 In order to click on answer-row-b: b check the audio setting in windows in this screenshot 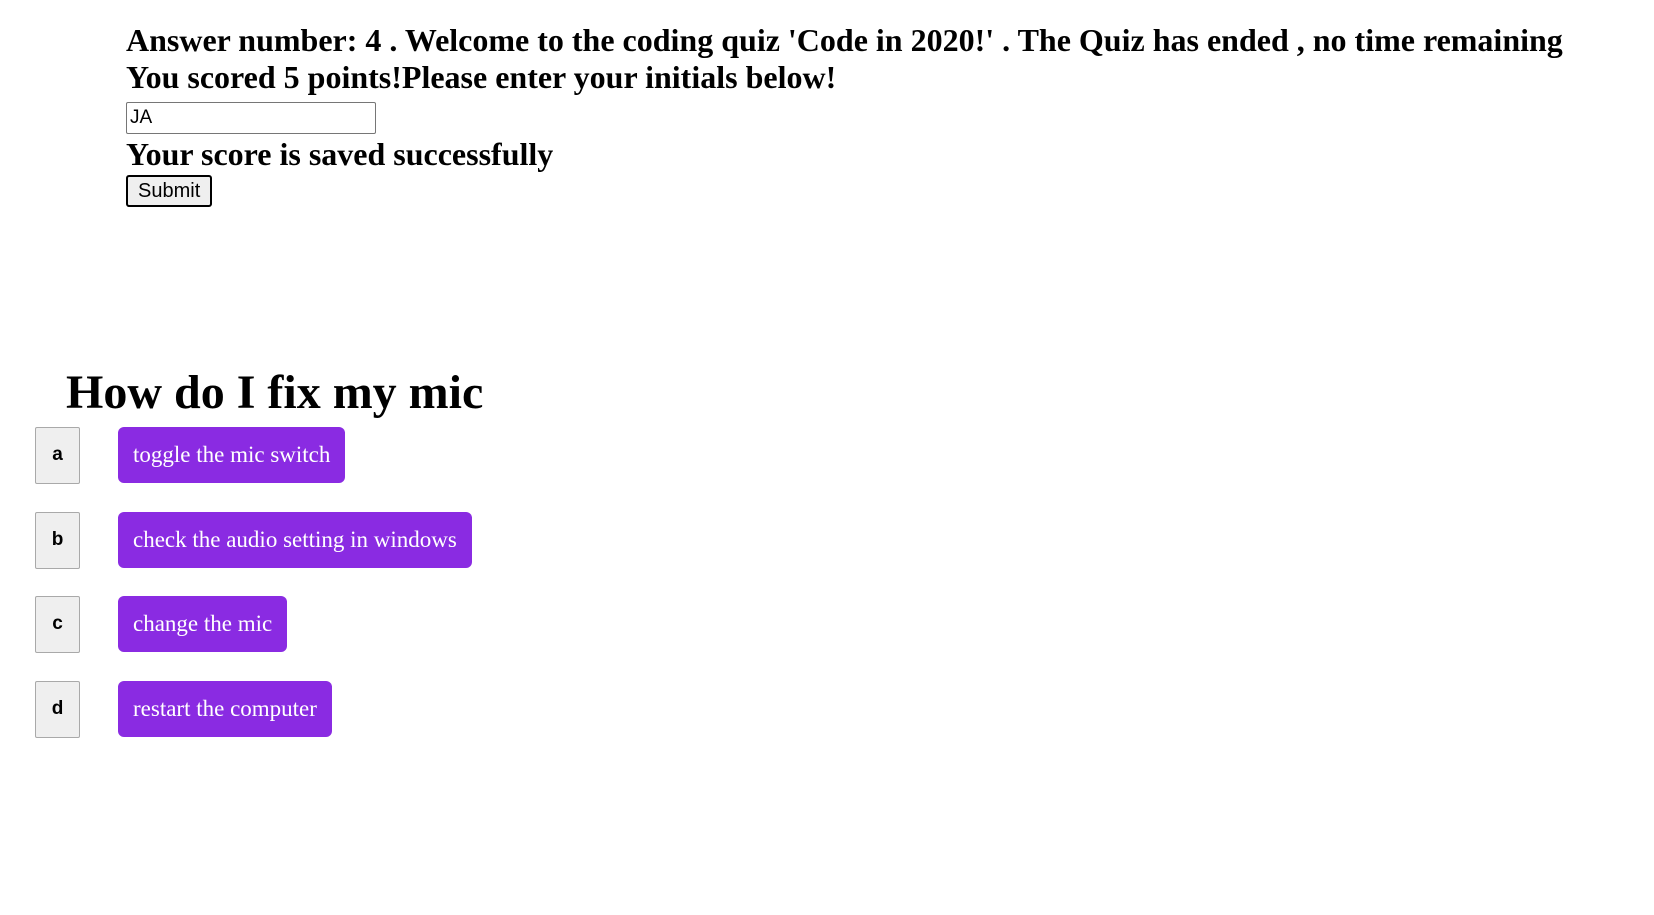, I will do `click(253, 540)`.